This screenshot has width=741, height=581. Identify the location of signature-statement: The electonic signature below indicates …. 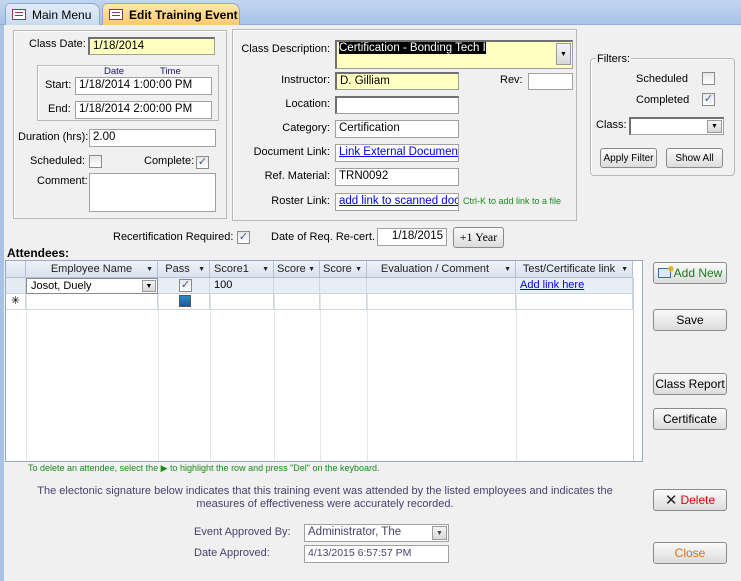
(325, 498).